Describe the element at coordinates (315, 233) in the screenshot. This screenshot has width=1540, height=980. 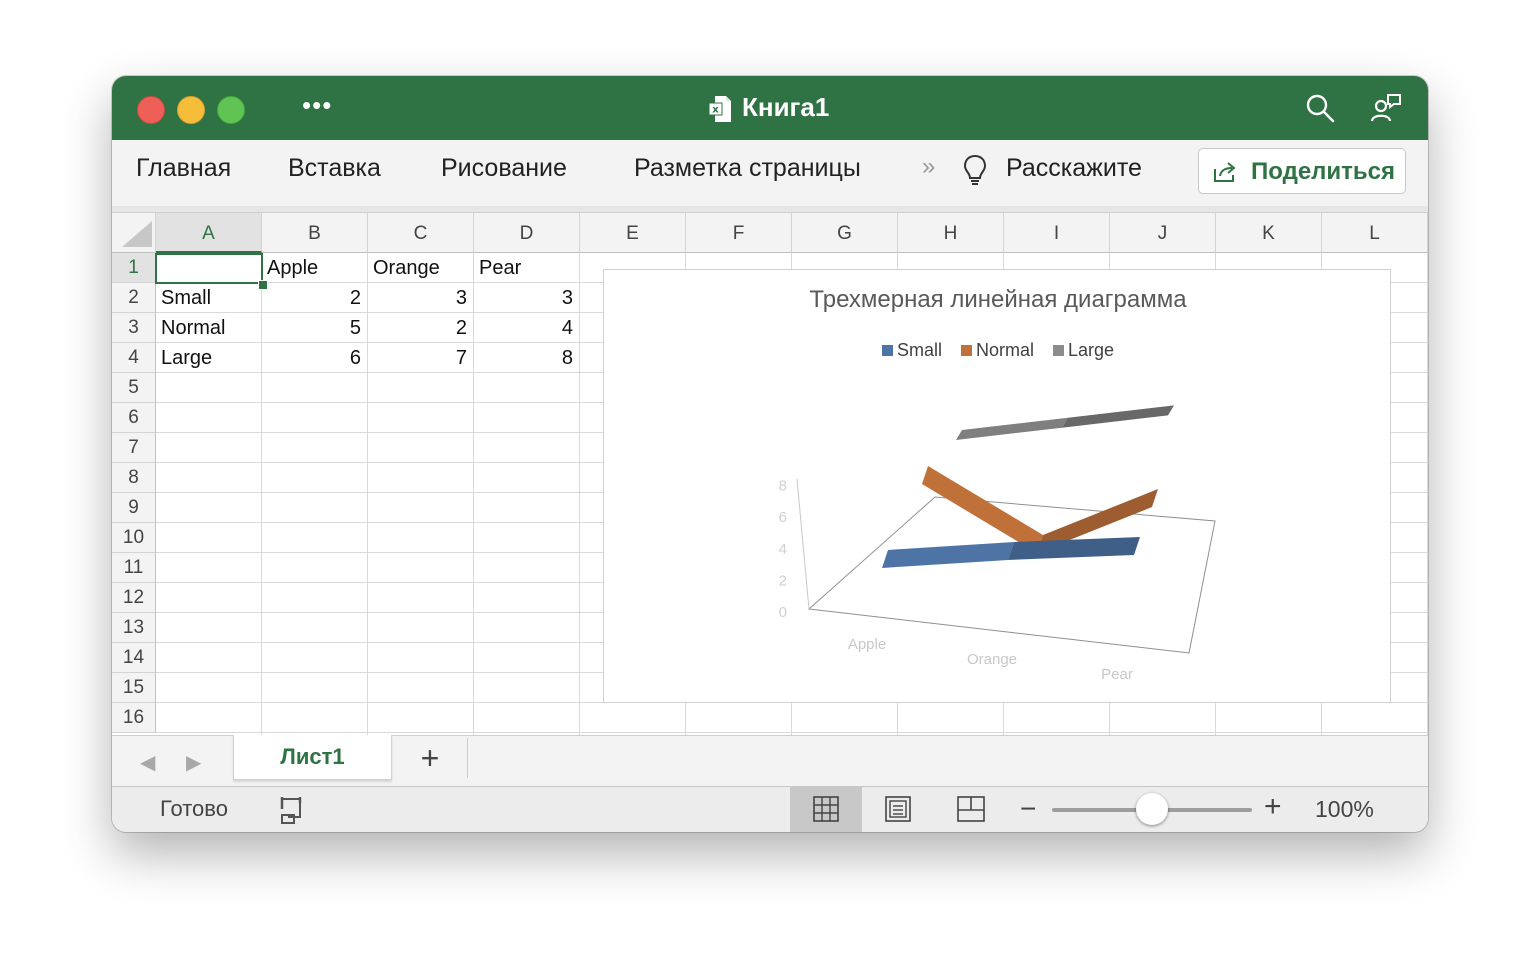
I see `column-header-b: B` at that location.